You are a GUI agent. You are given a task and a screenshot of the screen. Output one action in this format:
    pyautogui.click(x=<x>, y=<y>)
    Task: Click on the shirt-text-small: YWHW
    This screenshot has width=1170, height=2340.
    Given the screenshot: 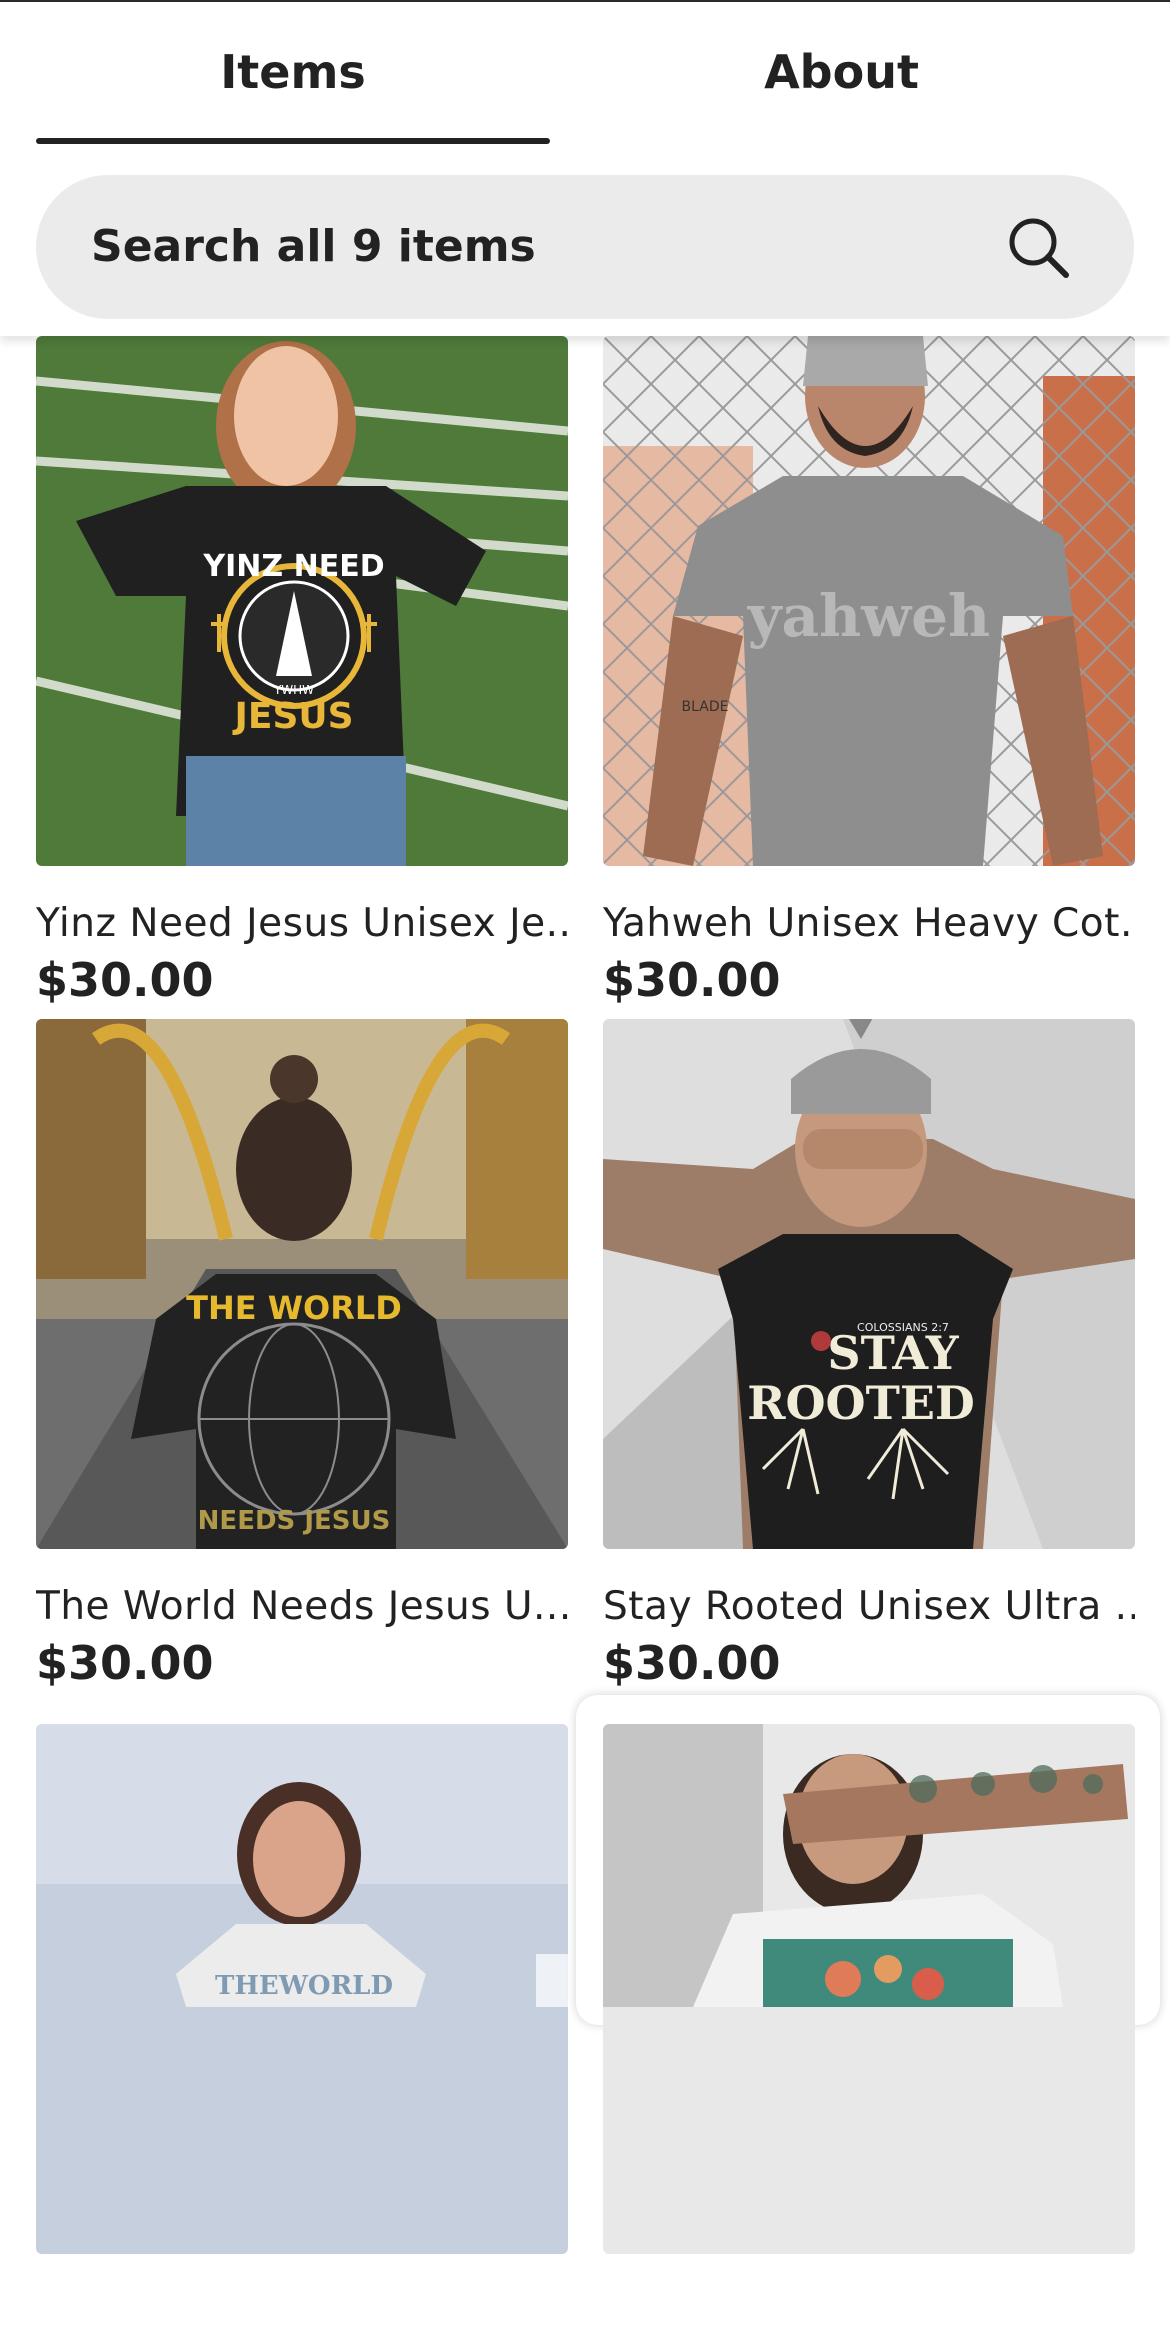 What is the action you would take?
    pyautogui.click(x=293, y=690)
    